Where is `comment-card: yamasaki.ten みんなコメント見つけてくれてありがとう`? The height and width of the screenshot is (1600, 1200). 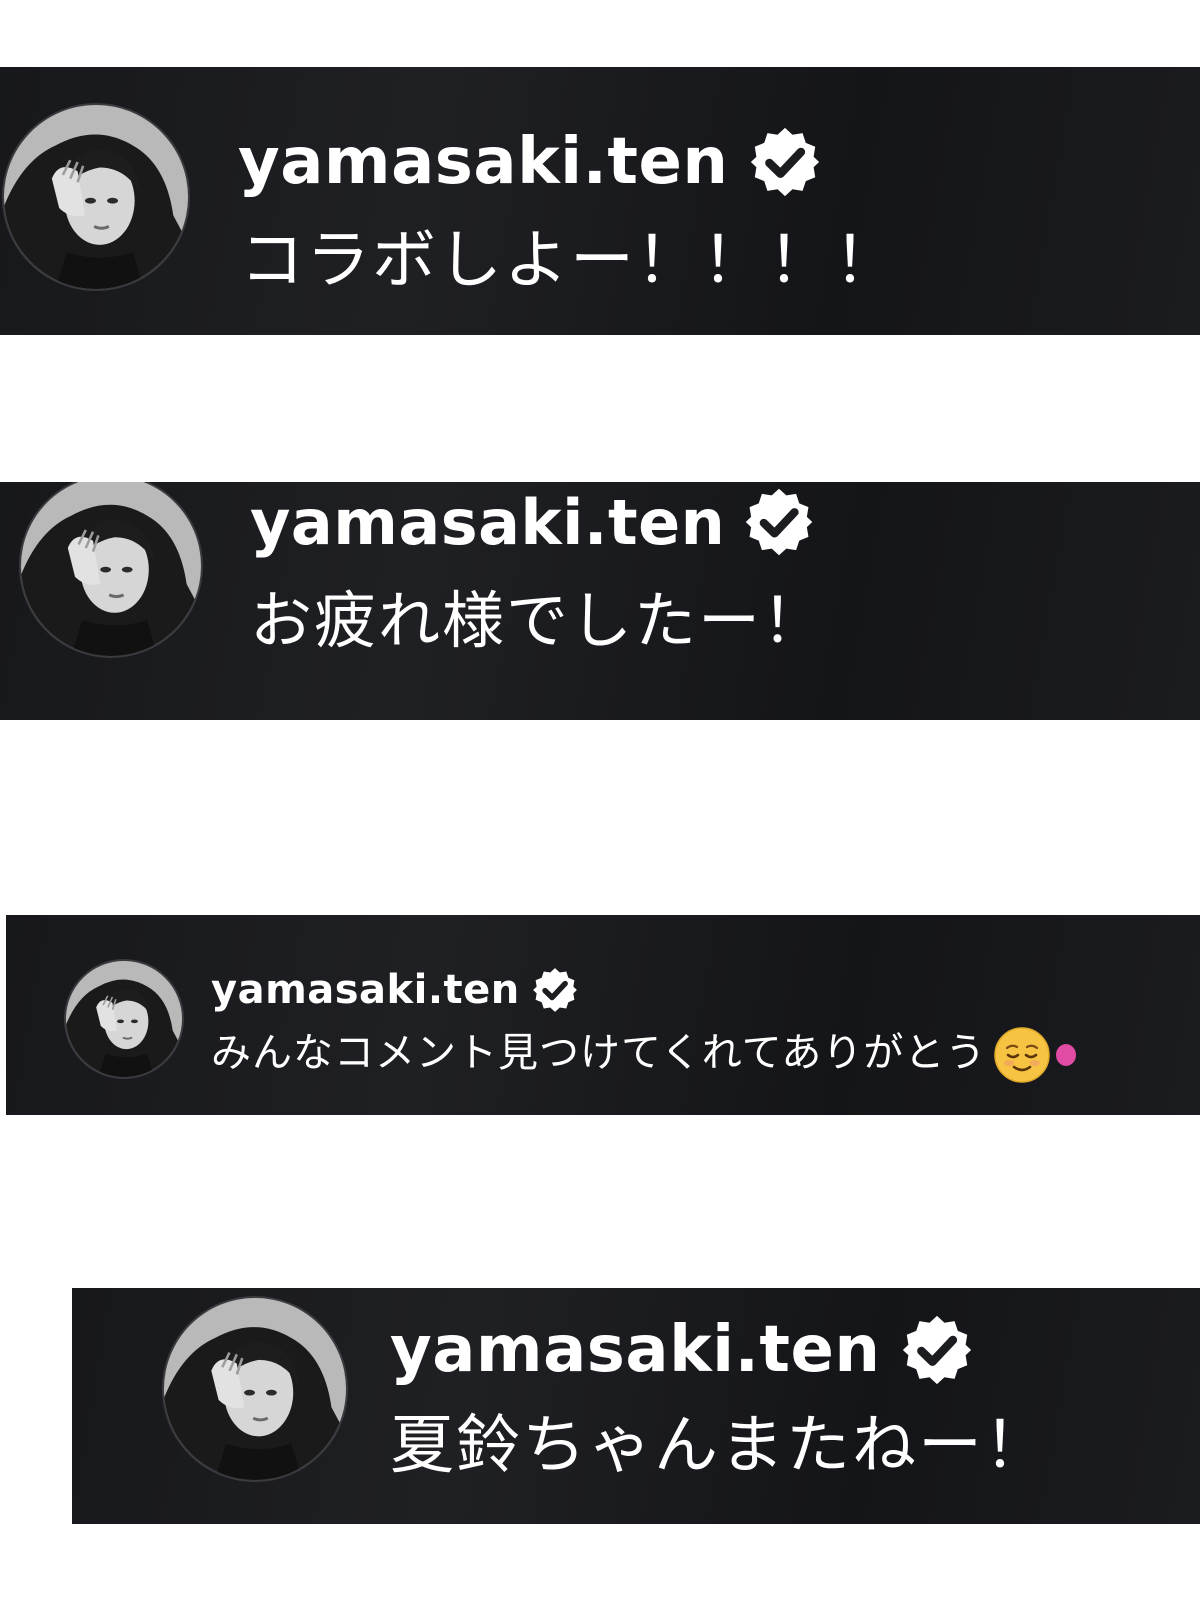
comment-card: yamasaki.ten みんなコメント見つけてくれてありがとう is located at coordinates (603, 1015).